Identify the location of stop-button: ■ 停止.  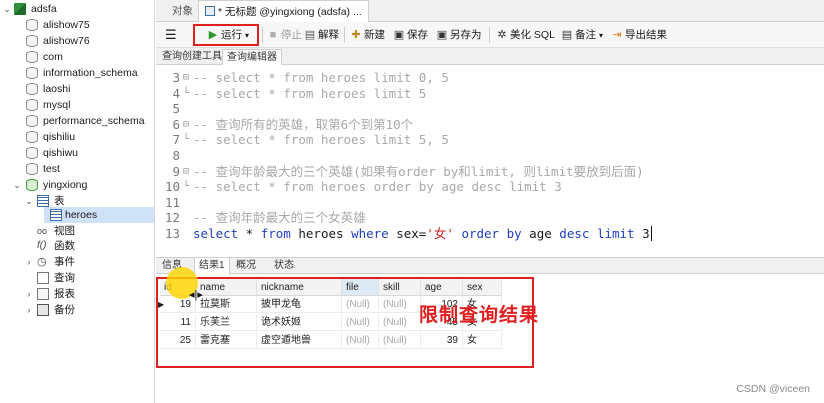
(284, 35).